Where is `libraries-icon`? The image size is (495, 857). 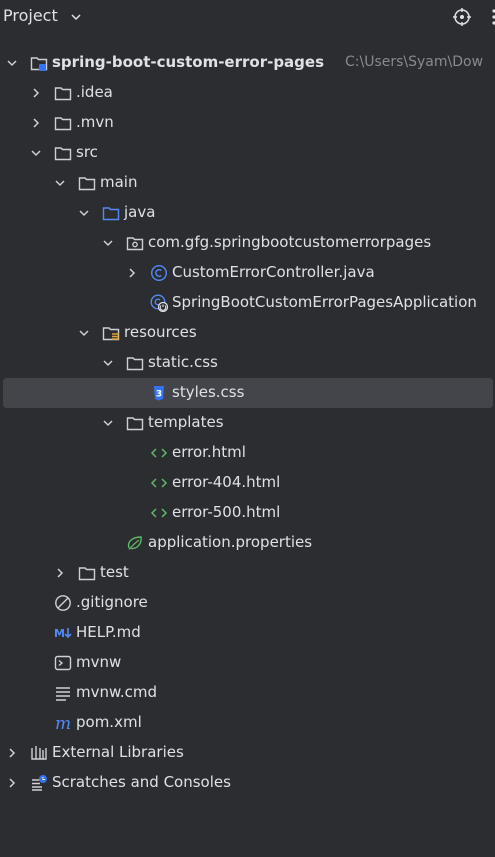
libraries-icon is located at coordinates (39, 753).